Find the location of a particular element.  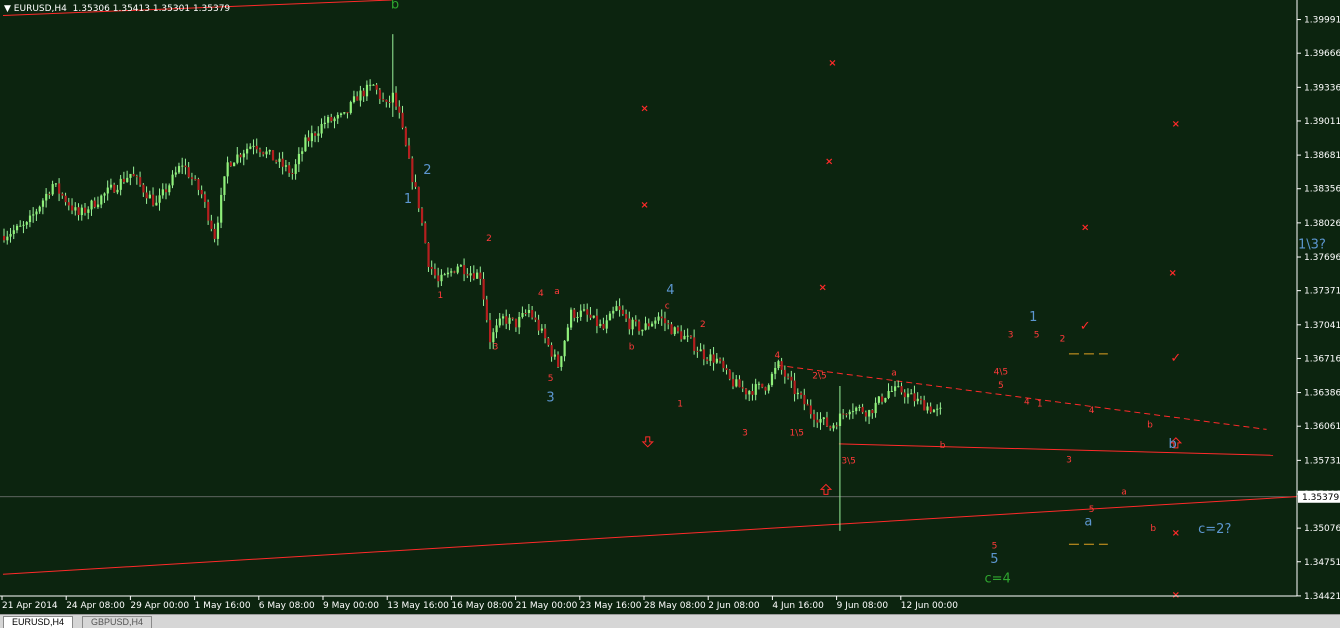

low-value: 1.35301 is located at coordinates (171, 9).